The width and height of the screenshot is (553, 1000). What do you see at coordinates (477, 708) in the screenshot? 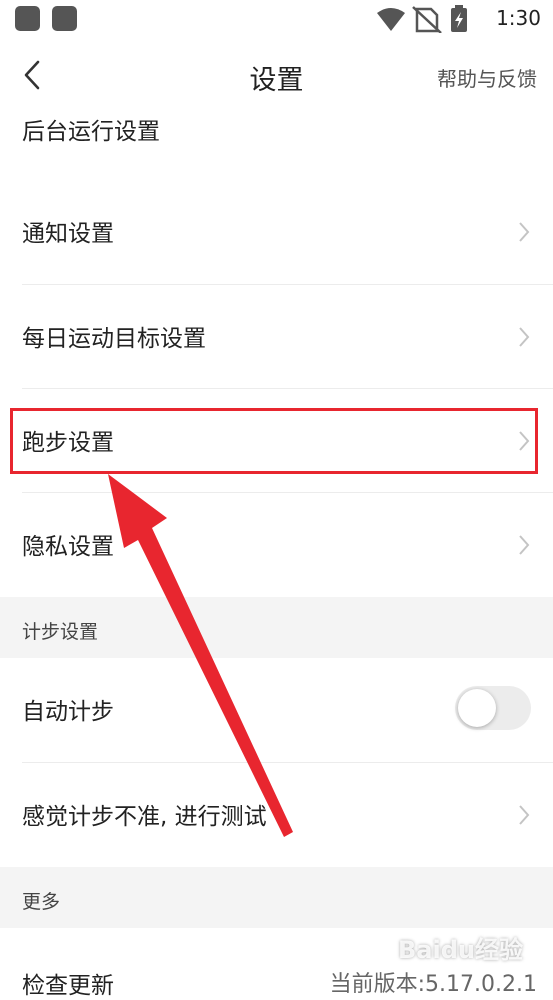
I see `toggle-knob` at bounding box center [477, 708].